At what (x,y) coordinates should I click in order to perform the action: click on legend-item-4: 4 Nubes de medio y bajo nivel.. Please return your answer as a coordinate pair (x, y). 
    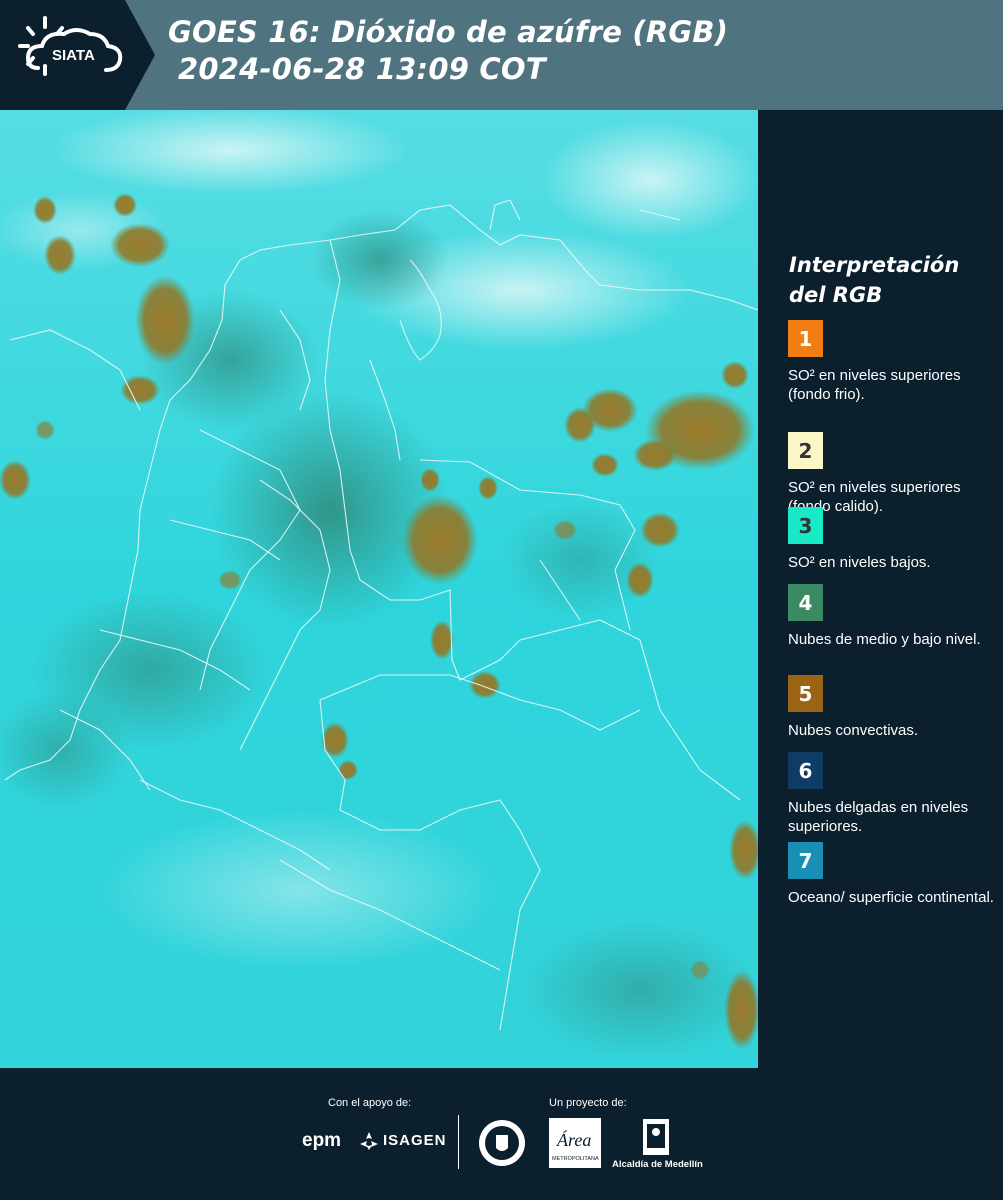
    Looking at the image, I should click on (893, 616).